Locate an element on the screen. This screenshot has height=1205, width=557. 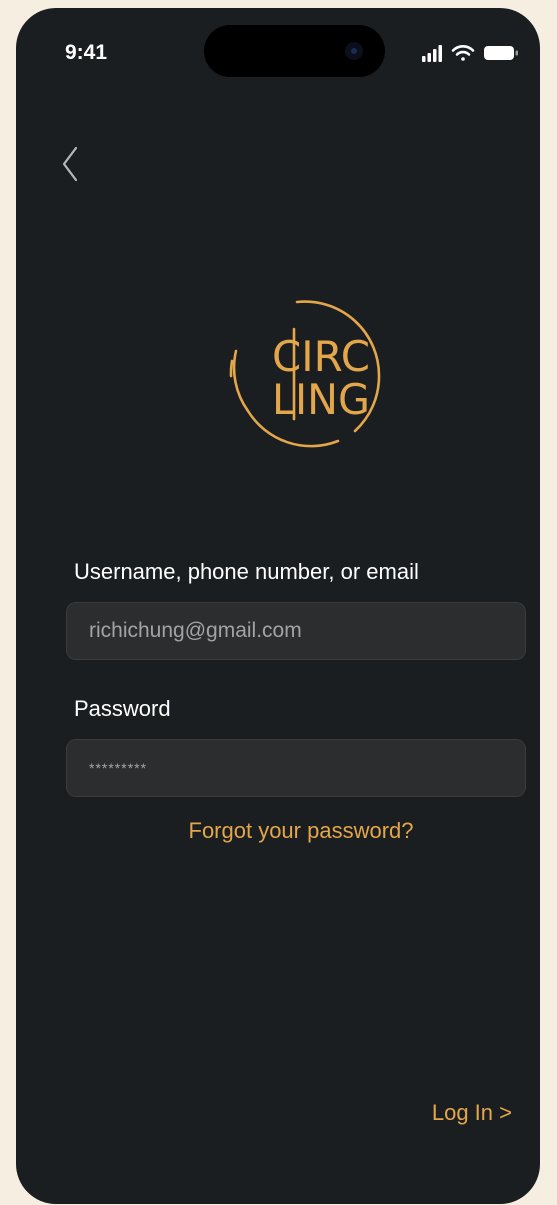
dynamic-island is located at coordinates (294, 51).